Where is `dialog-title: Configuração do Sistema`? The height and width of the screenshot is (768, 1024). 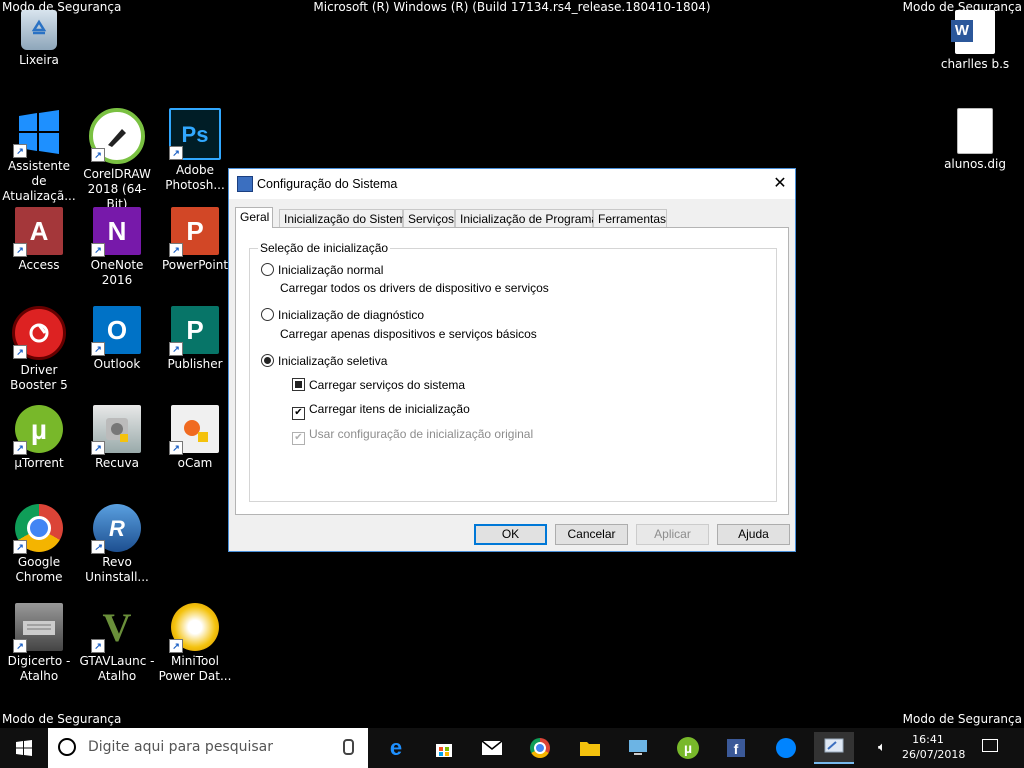
dialog-title: Configuração do Sistema is located at coordinates (327, 184).